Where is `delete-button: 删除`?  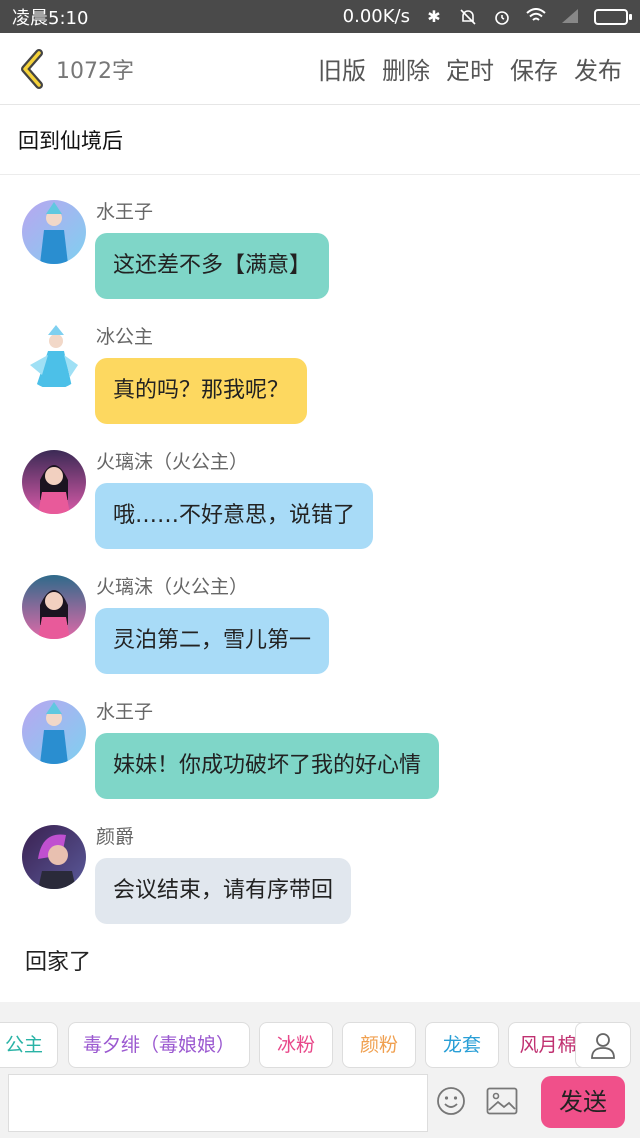 delete-button: 删除 is located at coordinates (406, 68).